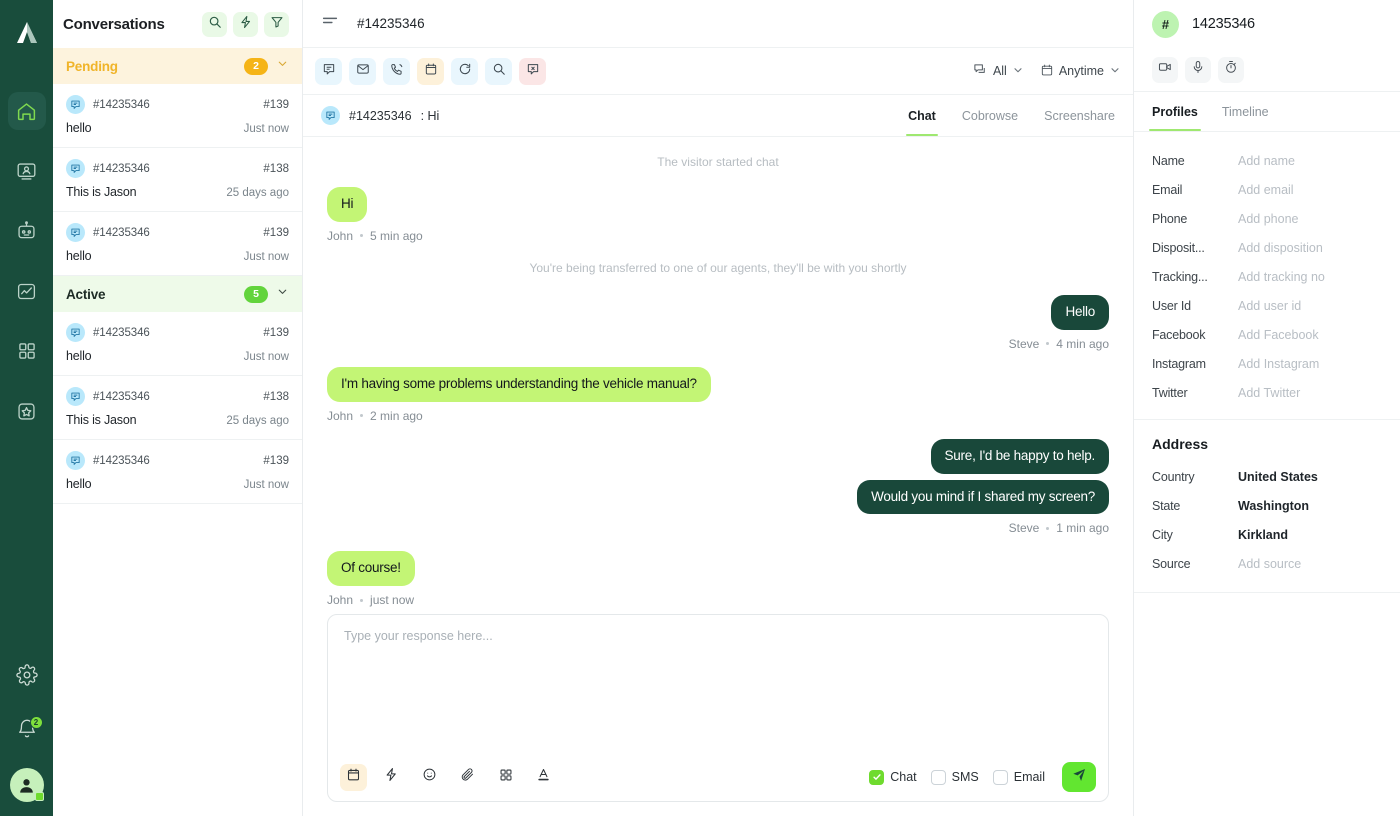 The width and height of the screenshot is (1400, 816). Describe the element at coordinates (276, 24) in the screenshot. I see `filter-button` at that location.